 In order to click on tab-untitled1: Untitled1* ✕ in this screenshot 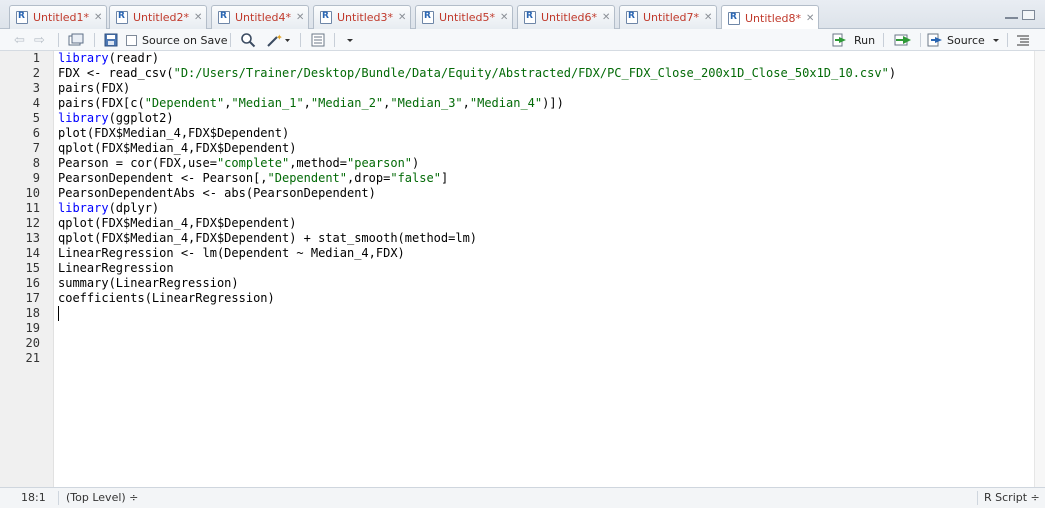, I will do `click(58, 17)`.